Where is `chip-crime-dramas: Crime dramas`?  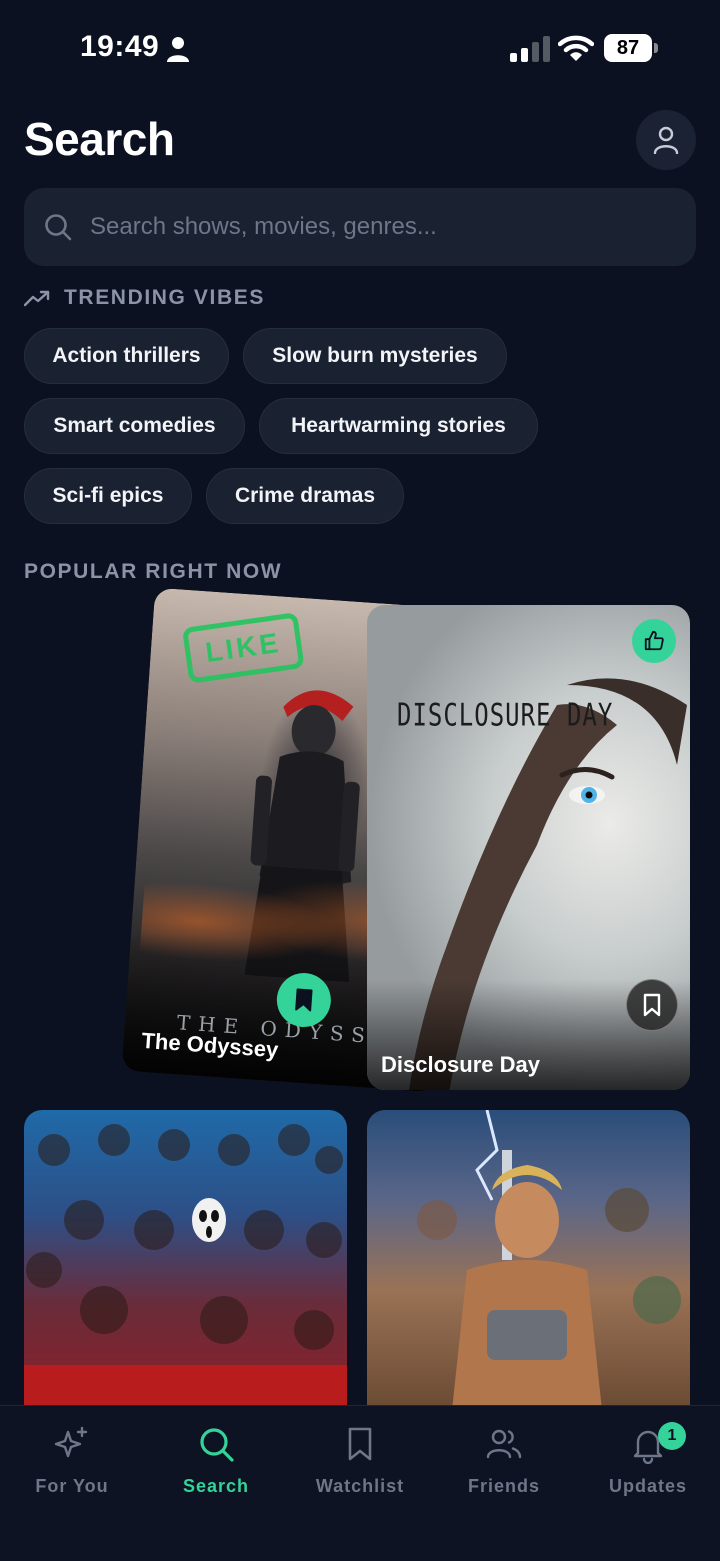 chip-crime-dramas: Crime dramas is located at coordinates (305, 496).